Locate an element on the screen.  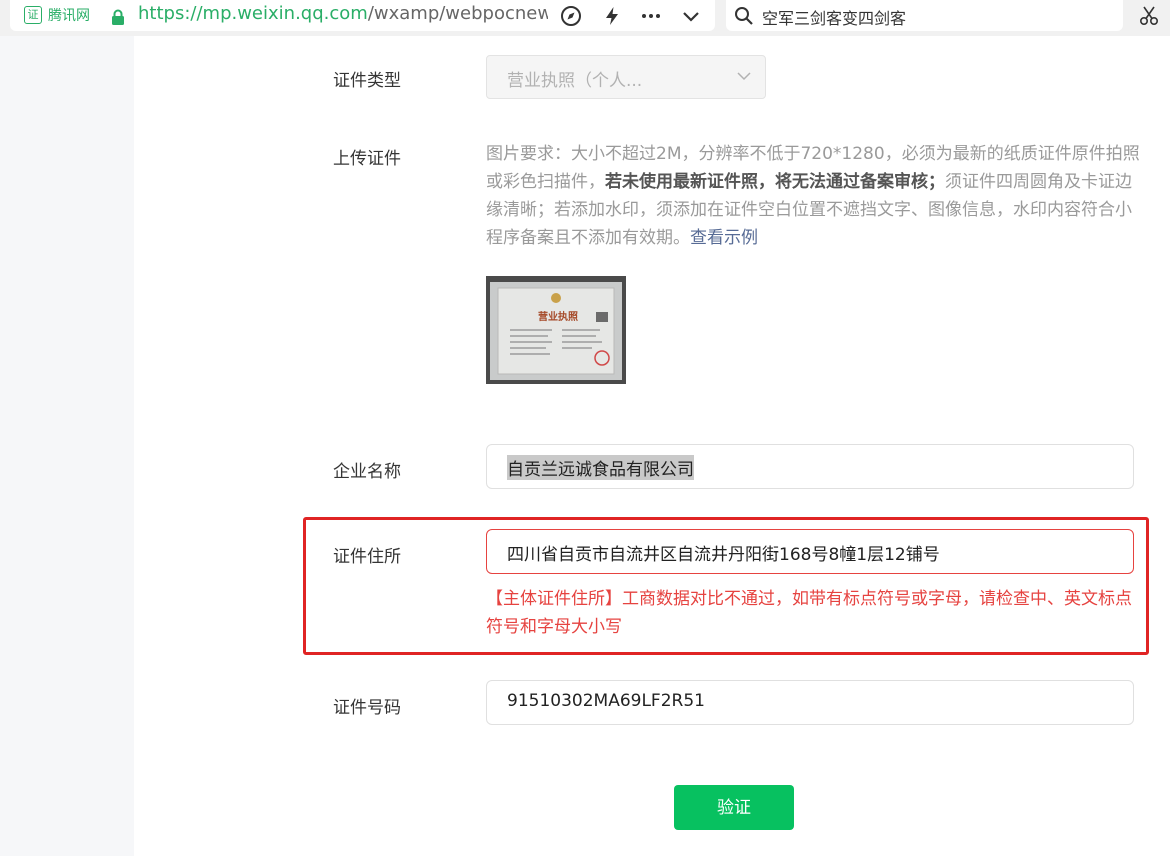
company-name-label: 企业名称 is located at coordinates (367, 472).